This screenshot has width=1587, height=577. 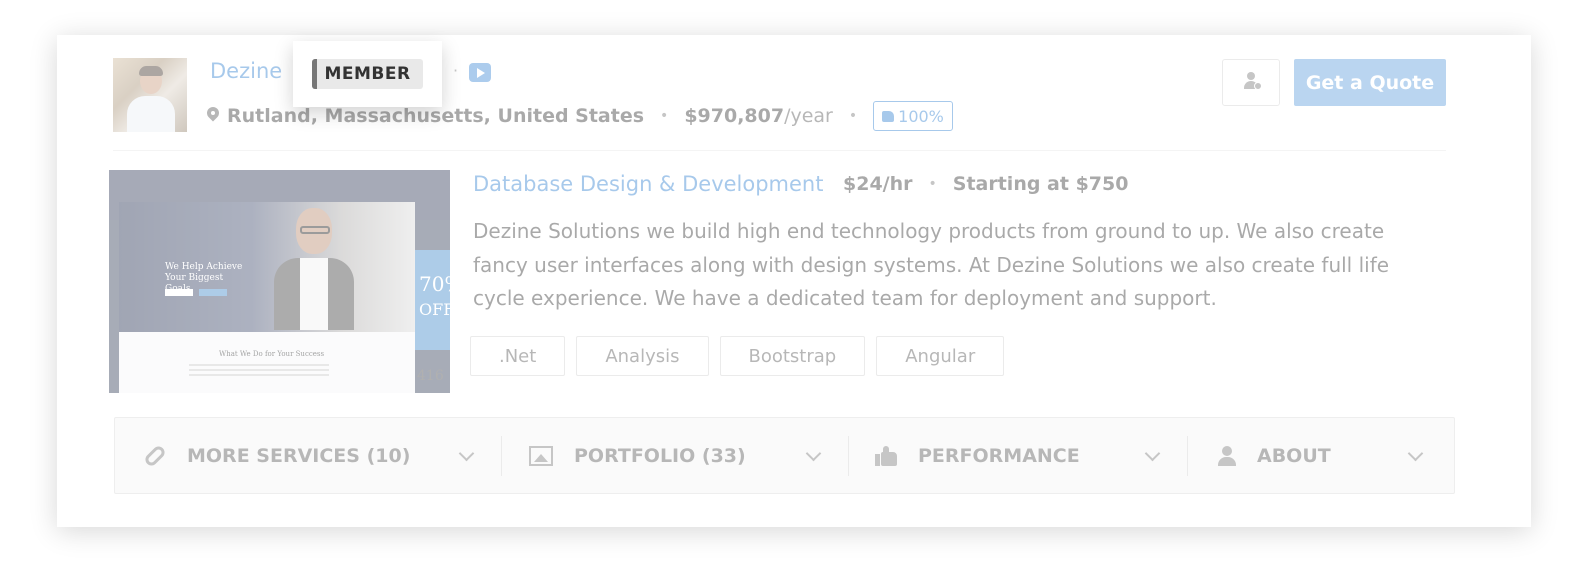 What do you see at coordinates (155, 455) in the screenshot?
I see `link-icon` at bounding box center [155, 455].